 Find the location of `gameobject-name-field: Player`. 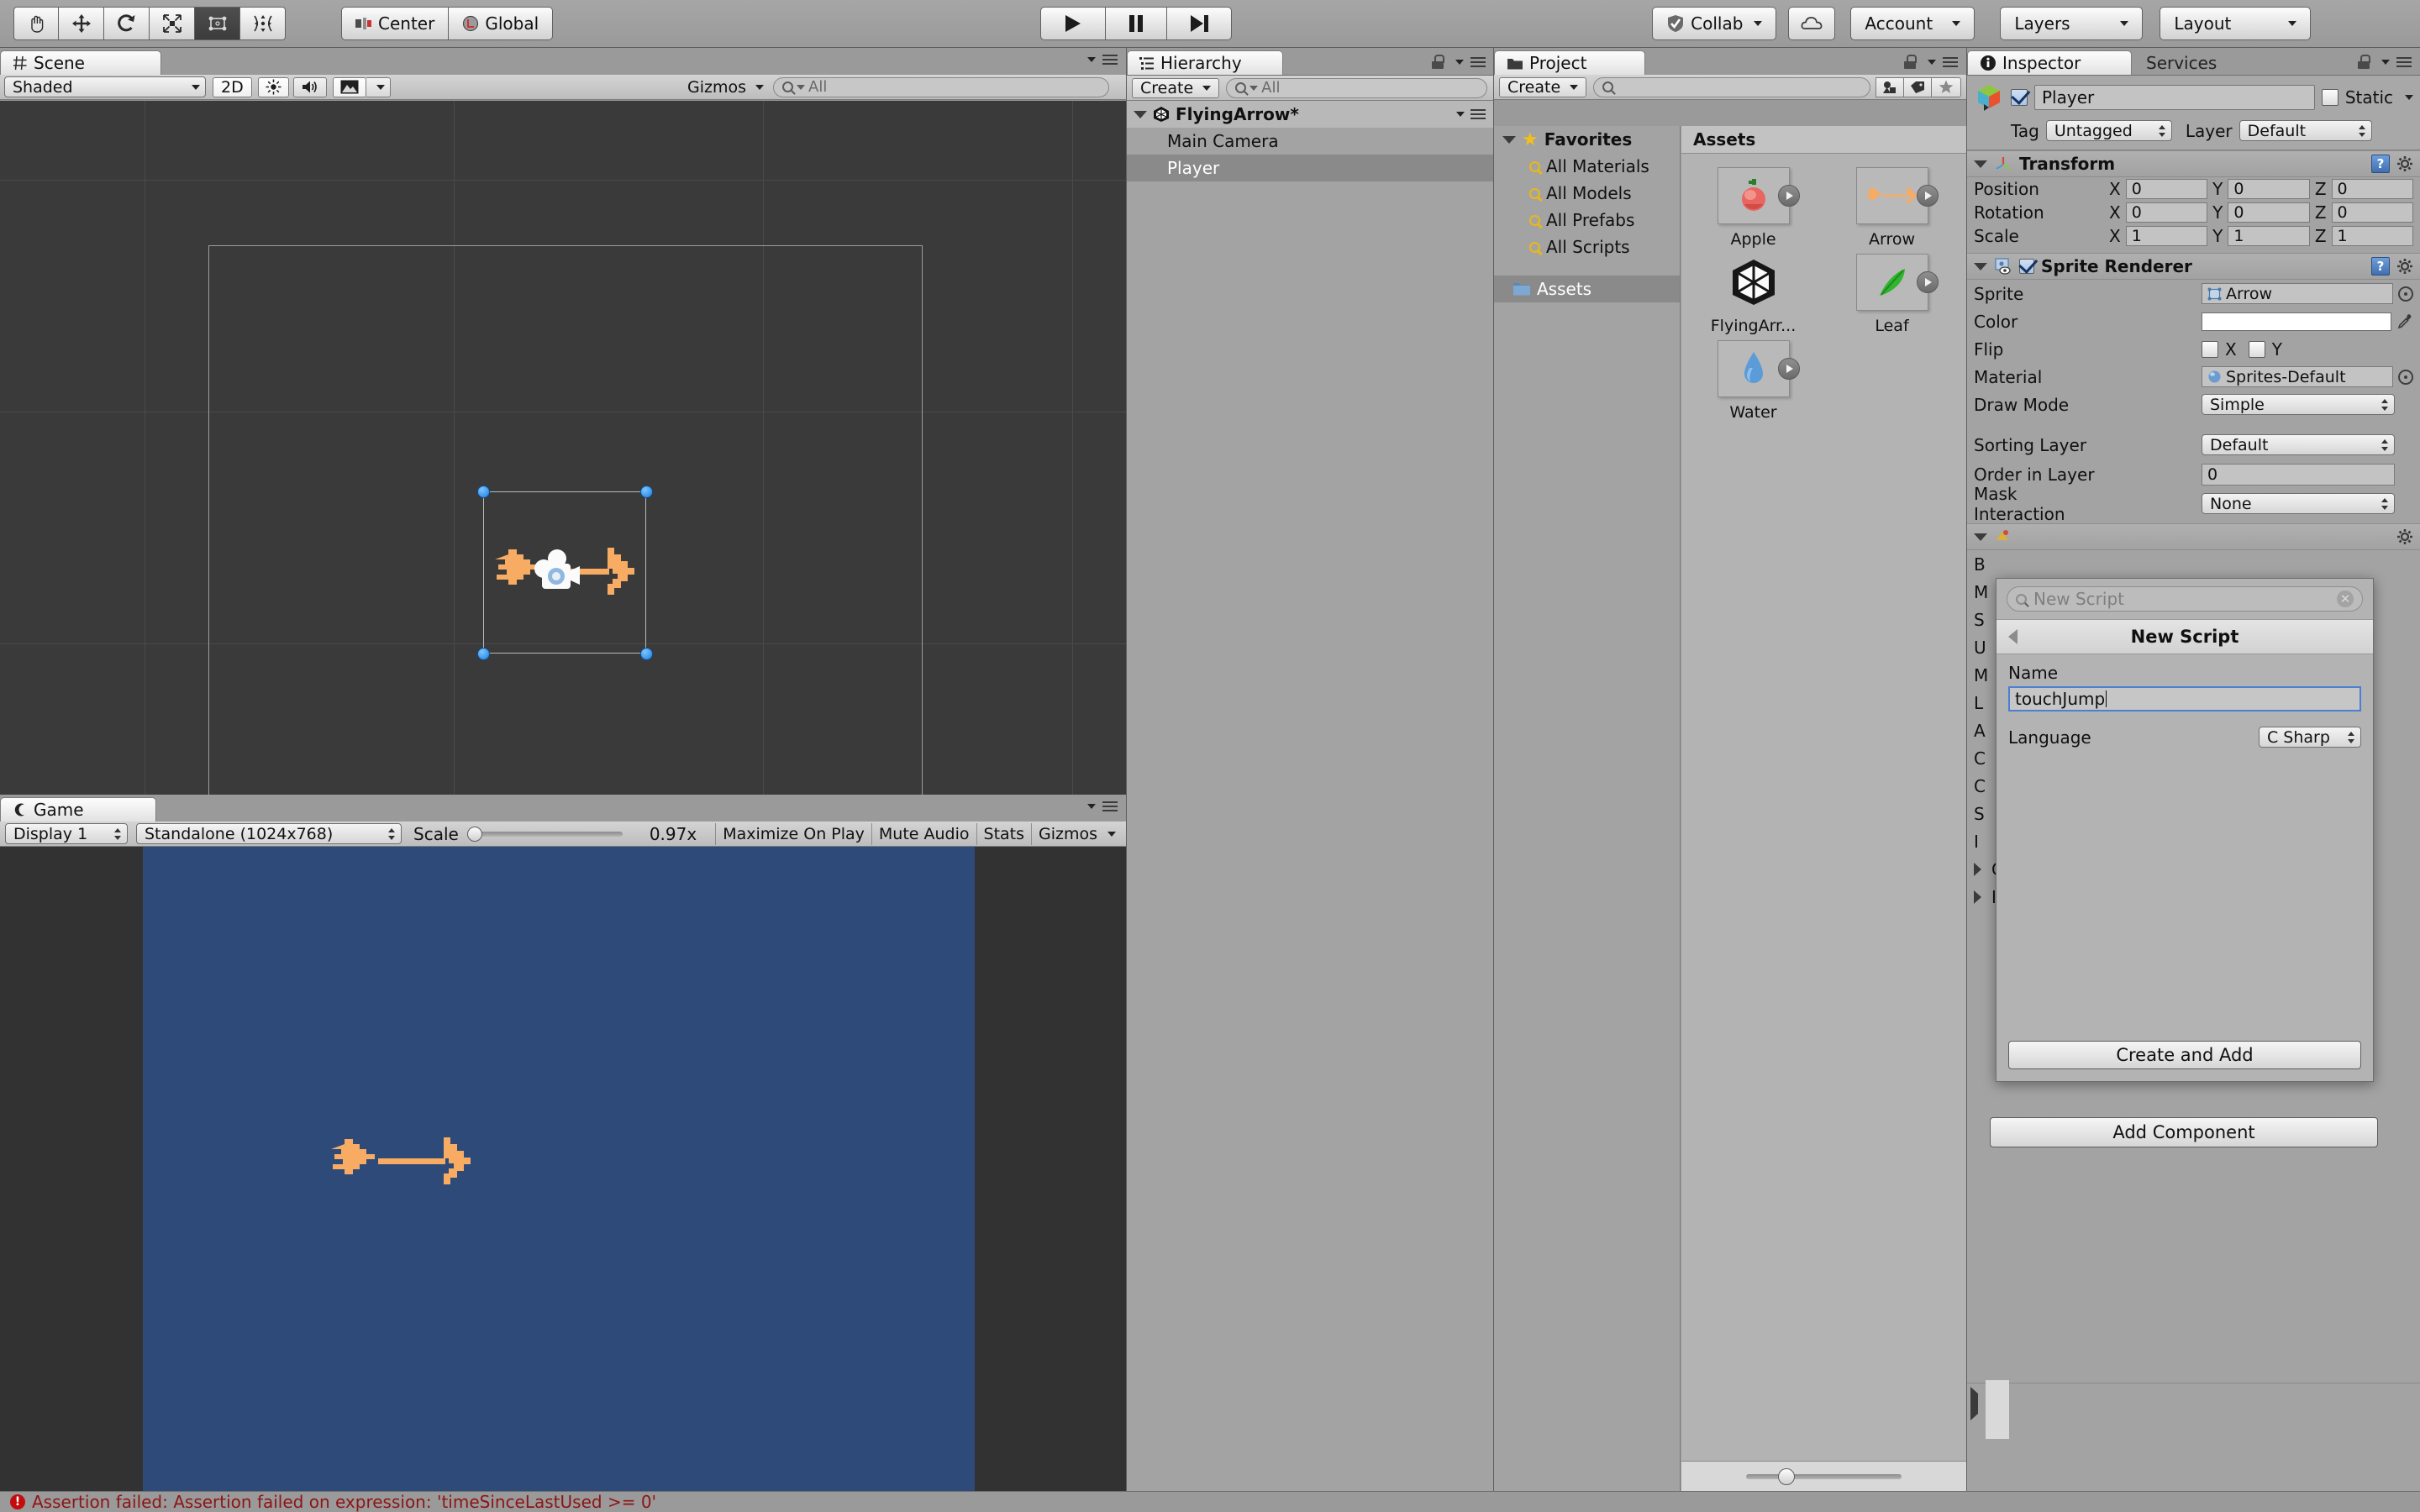

gameobject-name-field: Player is located at coordinates (2174, 97).